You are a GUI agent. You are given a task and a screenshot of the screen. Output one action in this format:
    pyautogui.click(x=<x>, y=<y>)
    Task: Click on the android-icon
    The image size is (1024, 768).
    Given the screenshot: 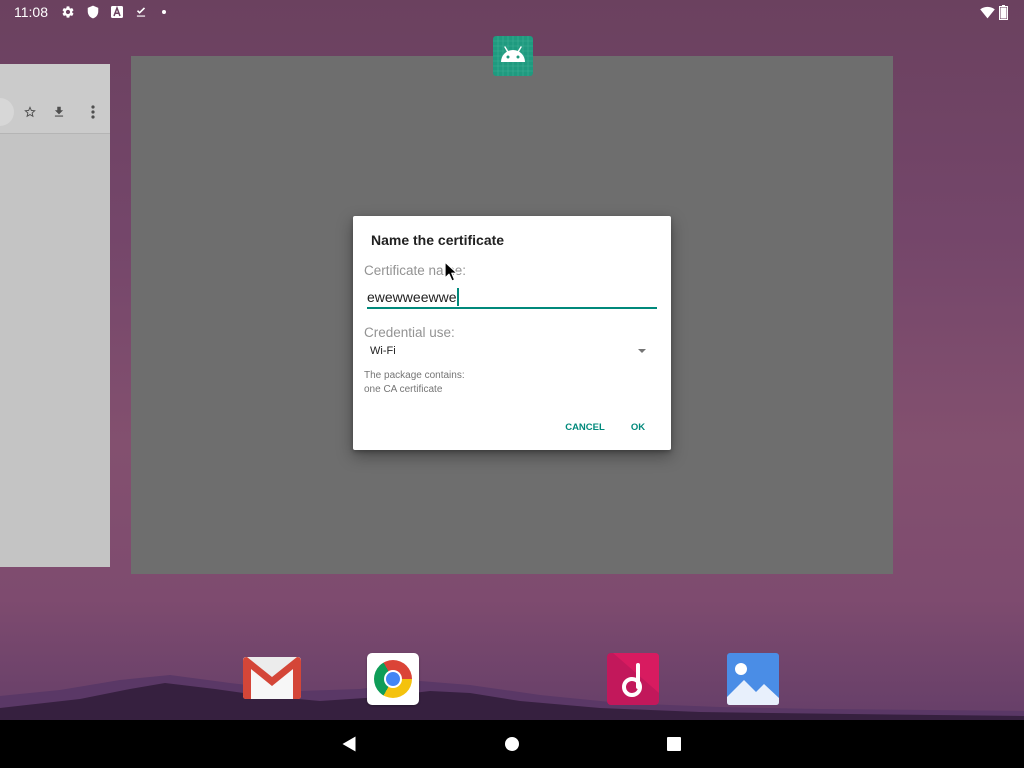 What is the action you would take?
    pyautogui.click(x=513, y=56)
    